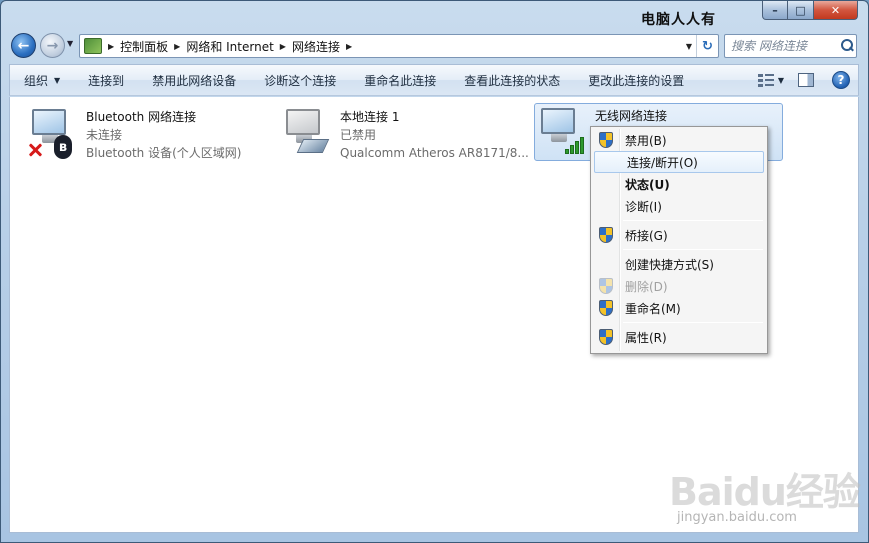 The height and width of the screenshot is (543, 869). I want to click on menu-item-label: 禁用(B), so click(646, 140).